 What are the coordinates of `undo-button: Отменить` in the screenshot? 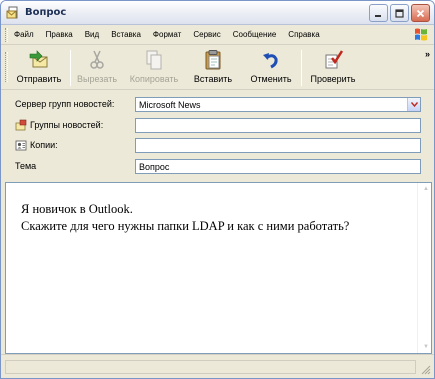 It's located at (271, 67).